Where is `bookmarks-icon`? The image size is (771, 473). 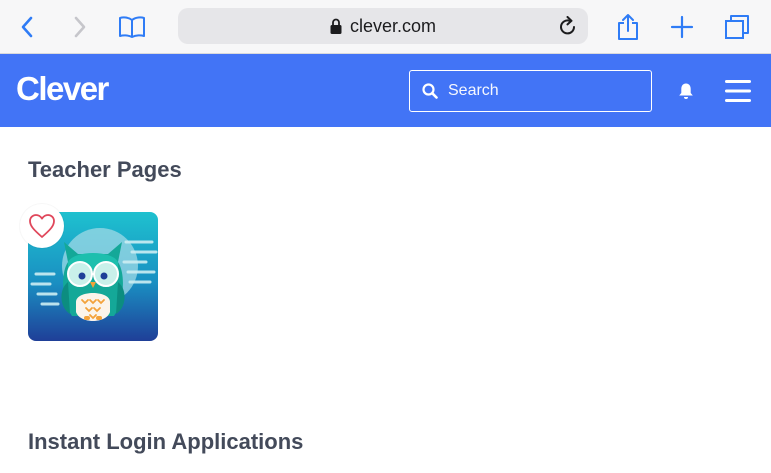 bookmarks-icon is located at coordinates (132, 27).